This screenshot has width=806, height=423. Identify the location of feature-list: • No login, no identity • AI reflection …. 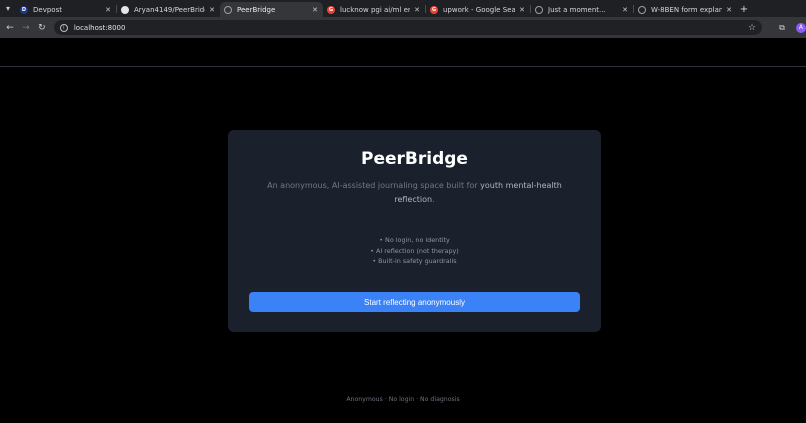
(414, 251).